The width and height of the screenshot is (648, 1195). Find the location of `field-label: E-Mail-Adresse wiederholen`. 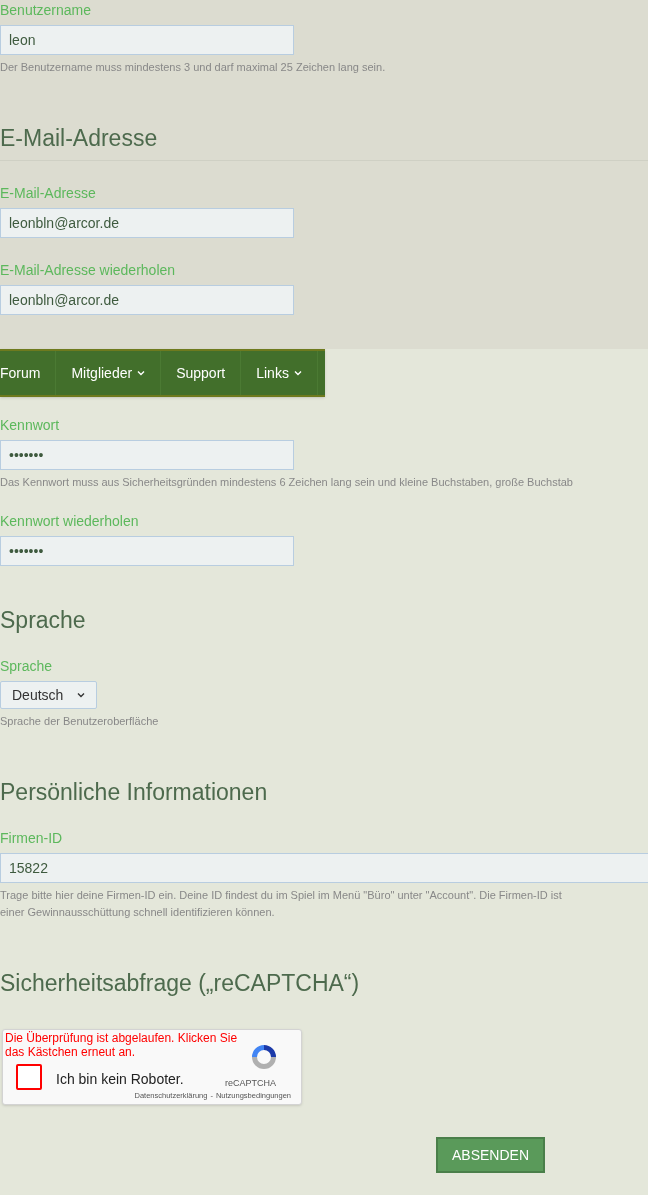

field-label: E-Mail-Adresse wiederholen is located at coordinates (88, 270).